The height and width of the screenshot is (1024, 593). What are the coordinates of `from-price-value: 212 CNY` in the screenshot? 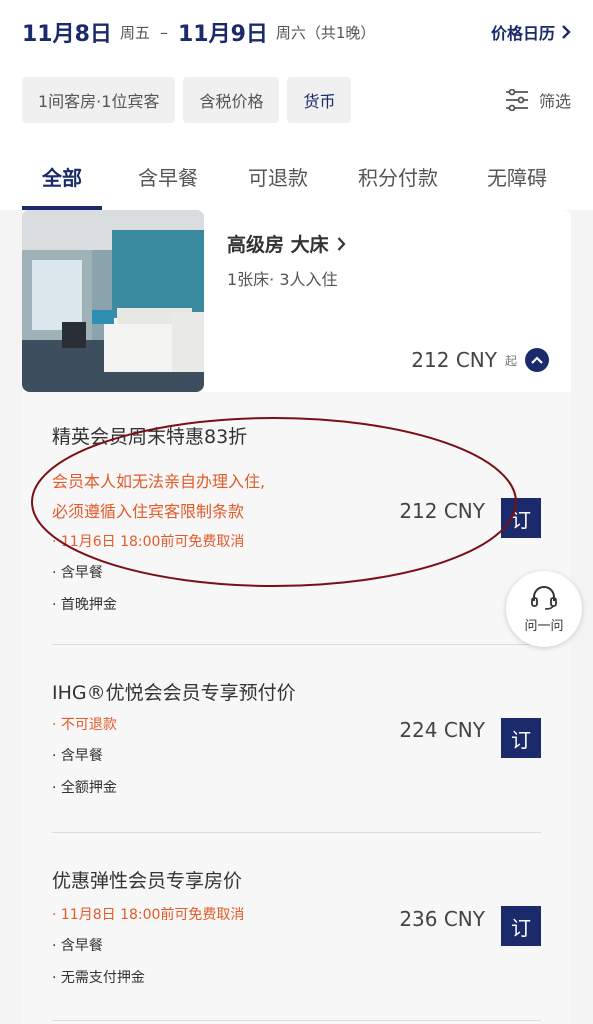 It's located at (454, 360).